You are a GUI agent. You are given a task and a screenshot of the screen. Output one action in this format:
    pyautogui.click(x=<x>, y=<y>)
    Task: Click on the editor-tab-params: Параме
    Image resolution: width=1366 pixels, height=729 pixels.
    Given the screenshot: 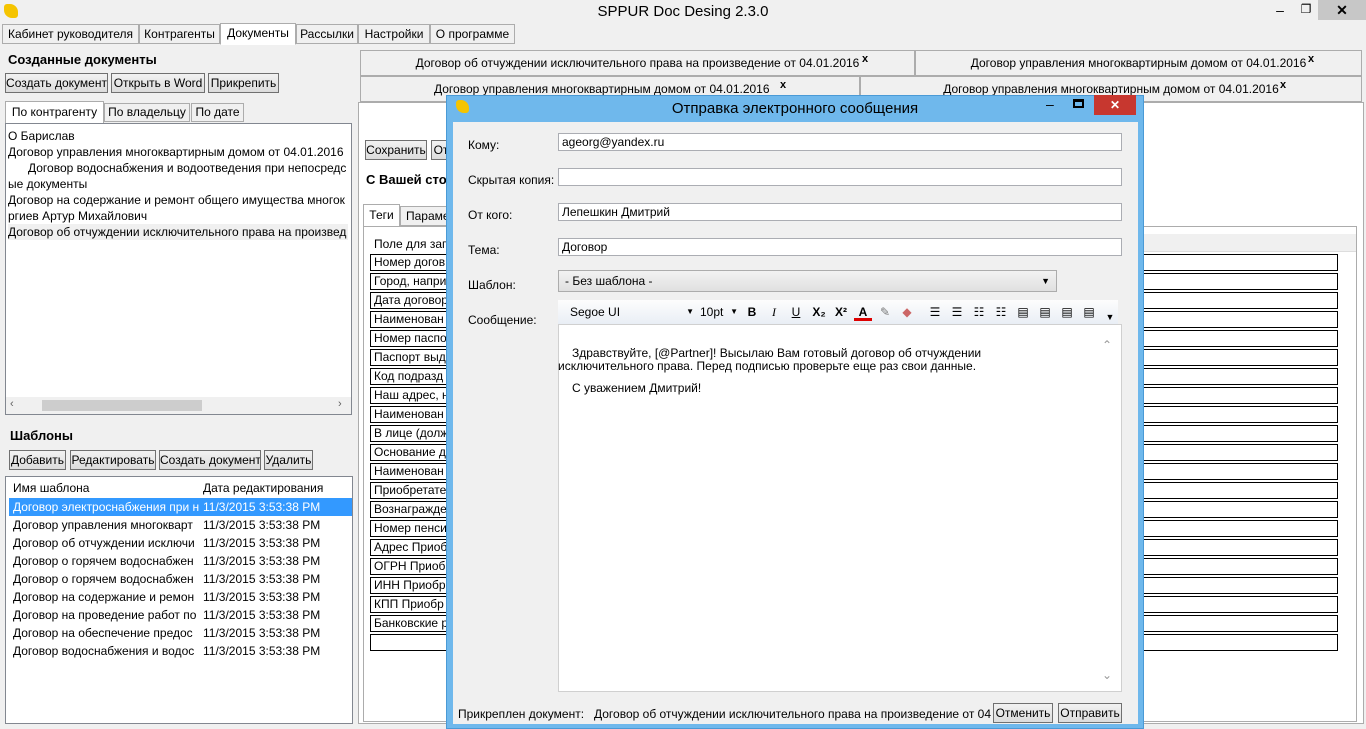 What is the action you would take?
    pyautogui.click(x=425, y=216)
    